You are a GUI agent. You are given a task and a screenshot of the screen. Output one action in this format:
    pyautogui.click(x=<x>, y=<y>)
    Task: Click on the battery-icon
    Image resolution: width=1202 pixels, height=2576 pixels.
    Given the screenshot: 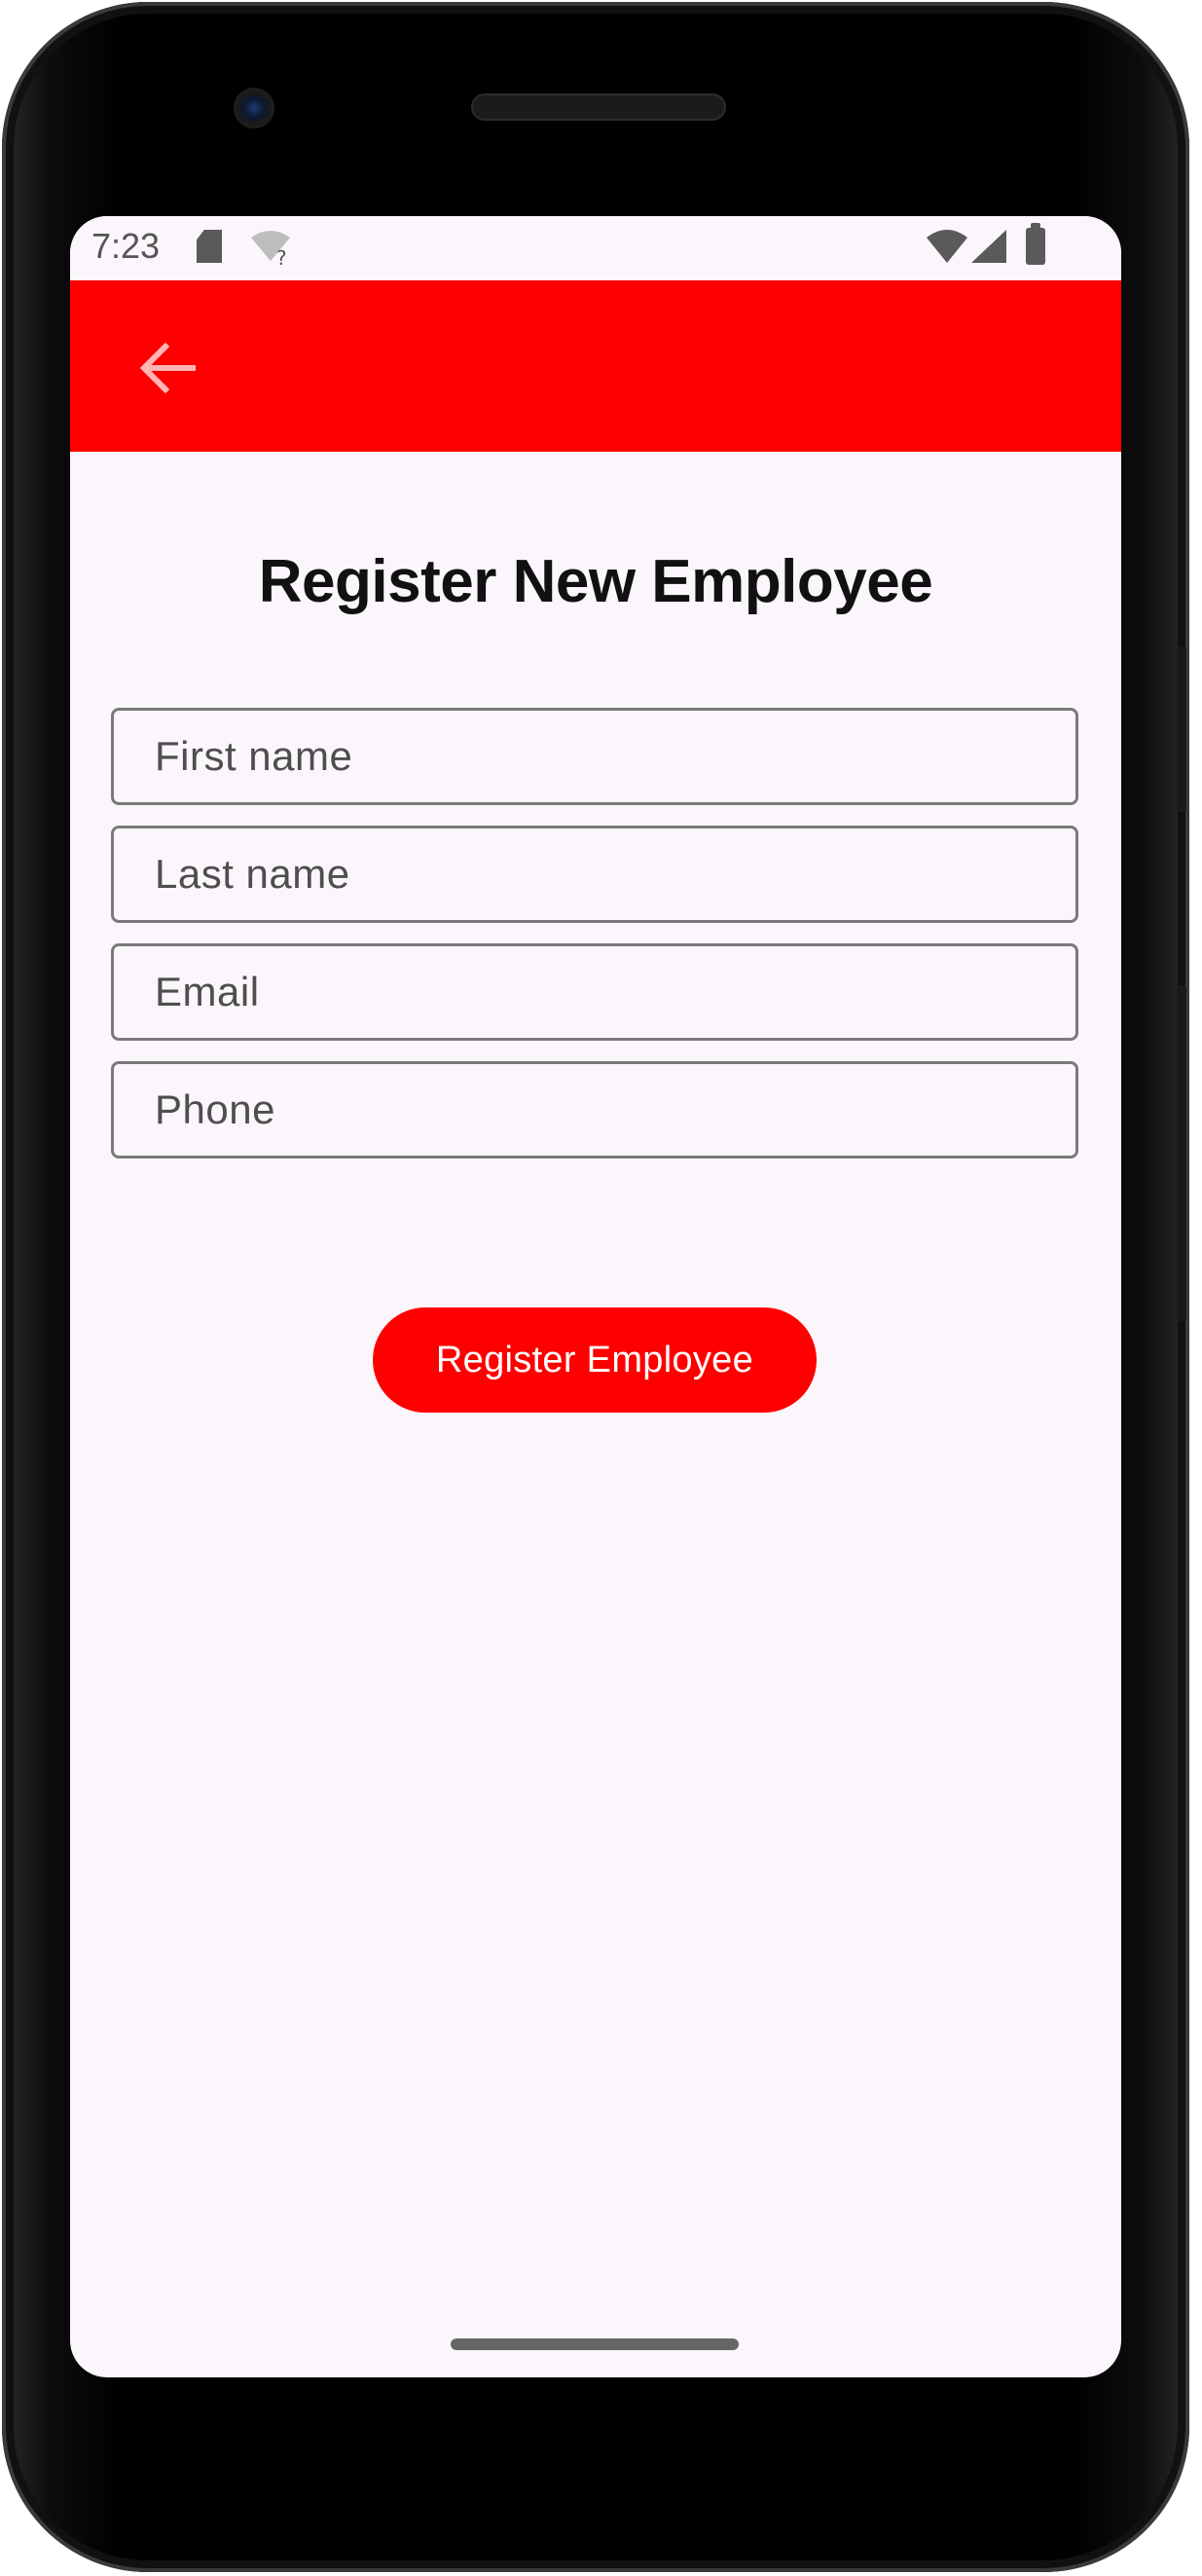 What is the action you would take?
    pyautogui.click(x=1036, y=244)
    